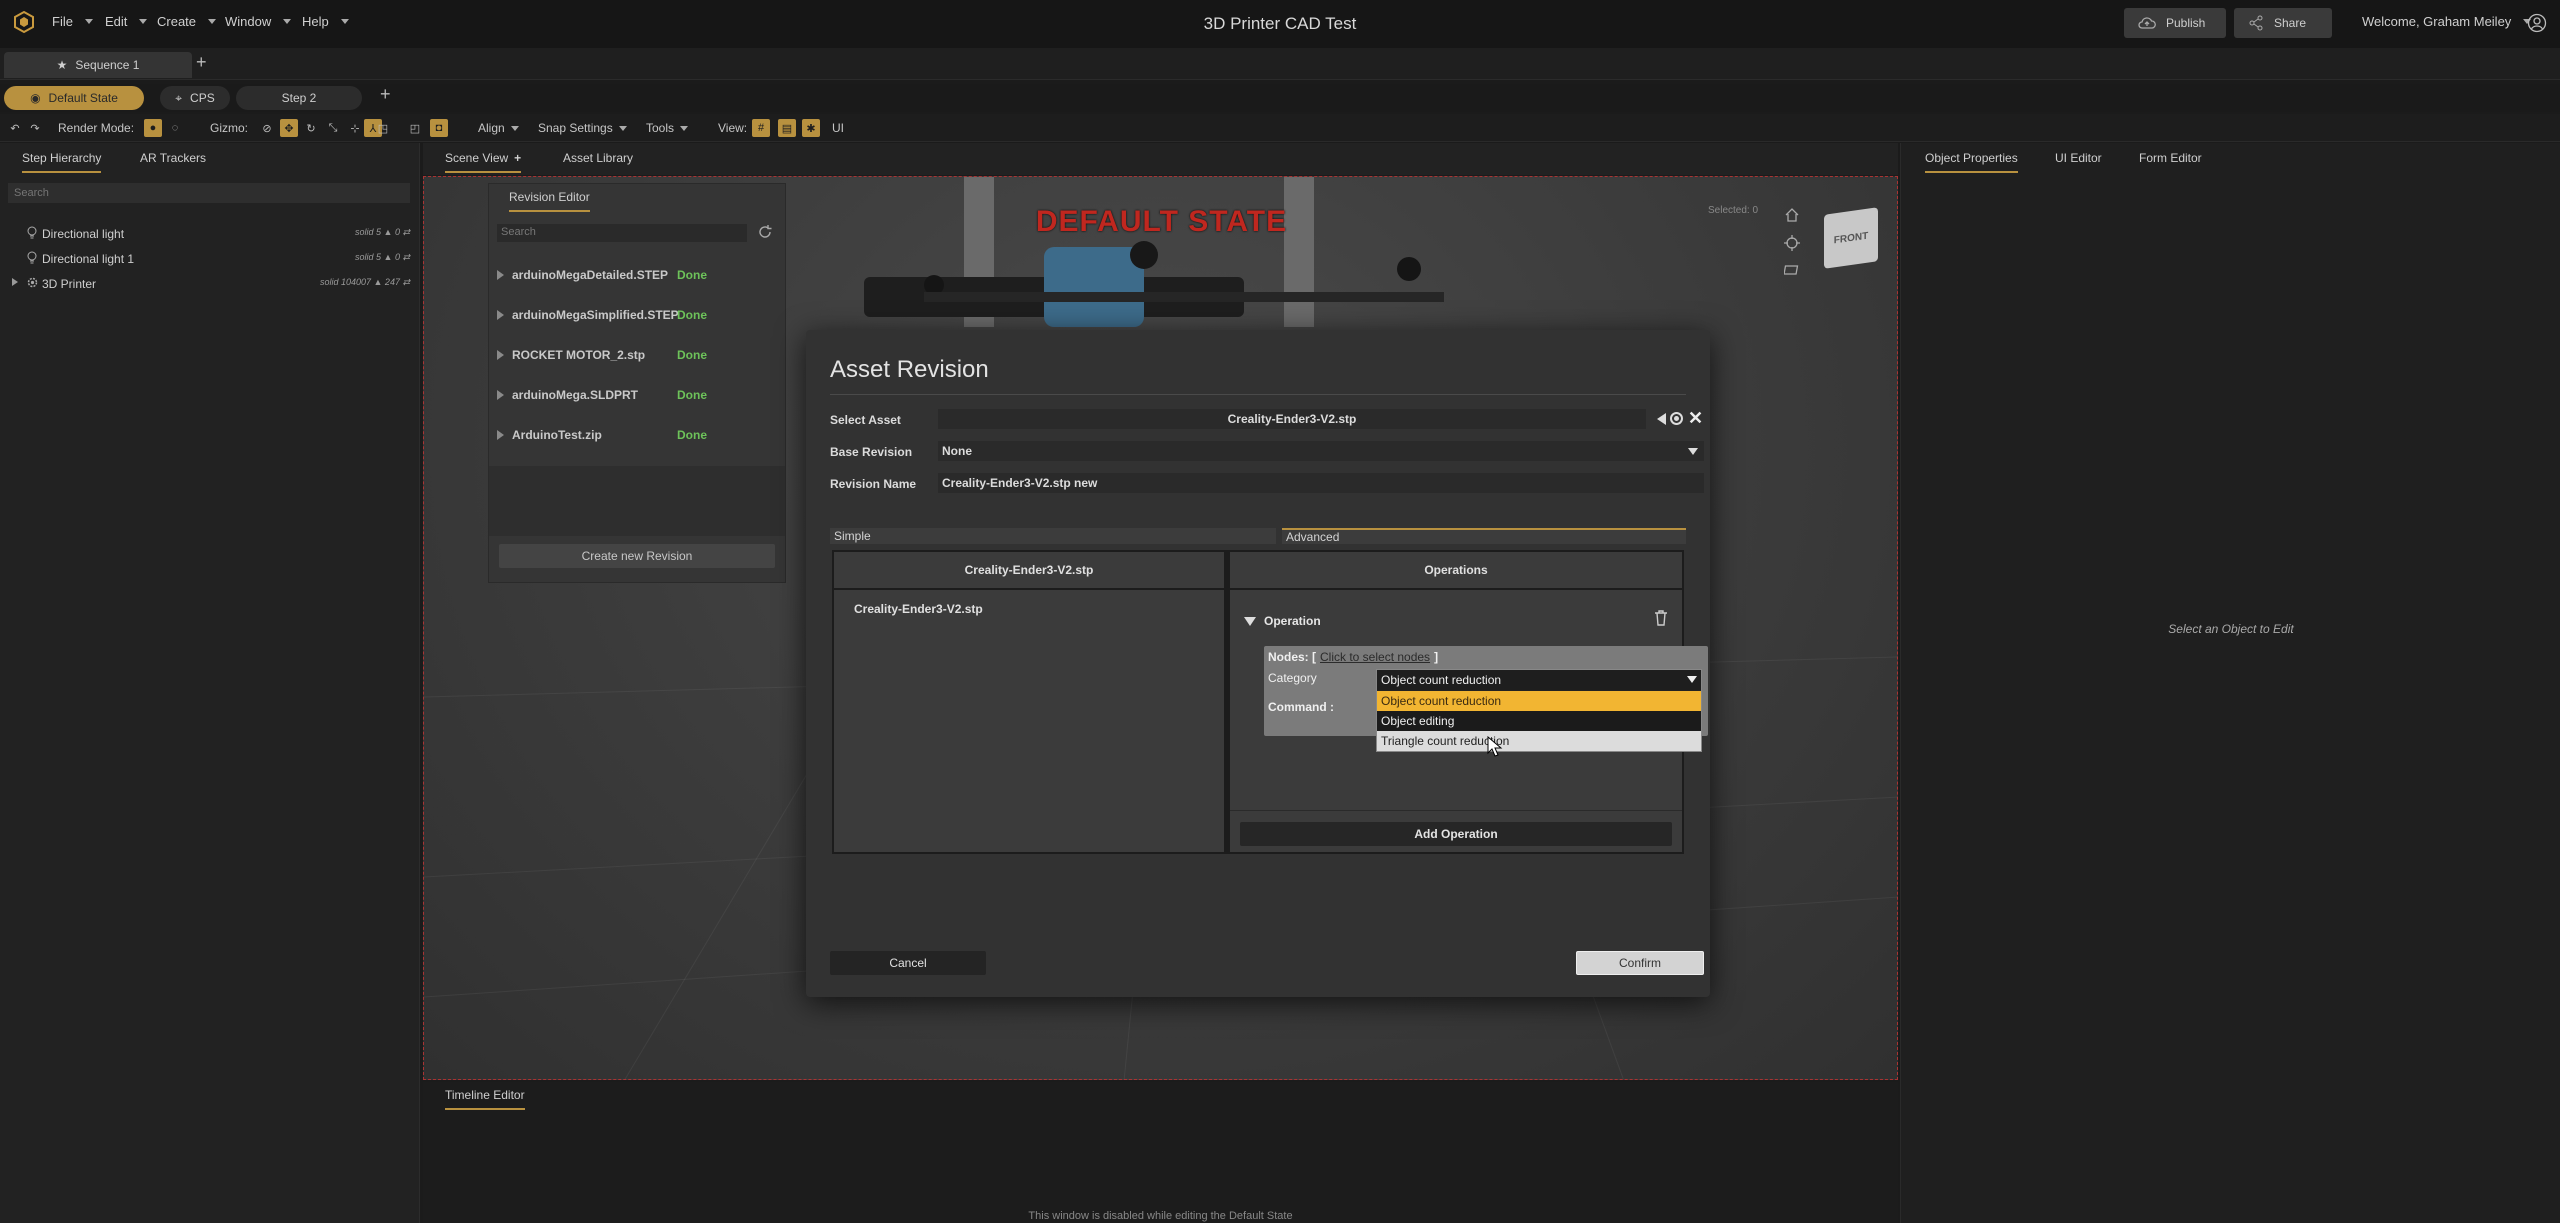 The height and width of the screenshot is (1223, 2560). Describe the element at coordinates (637, 395) in the screenshot. I see `revision-row: arduinoMega.SLDPRT Done` at that location.